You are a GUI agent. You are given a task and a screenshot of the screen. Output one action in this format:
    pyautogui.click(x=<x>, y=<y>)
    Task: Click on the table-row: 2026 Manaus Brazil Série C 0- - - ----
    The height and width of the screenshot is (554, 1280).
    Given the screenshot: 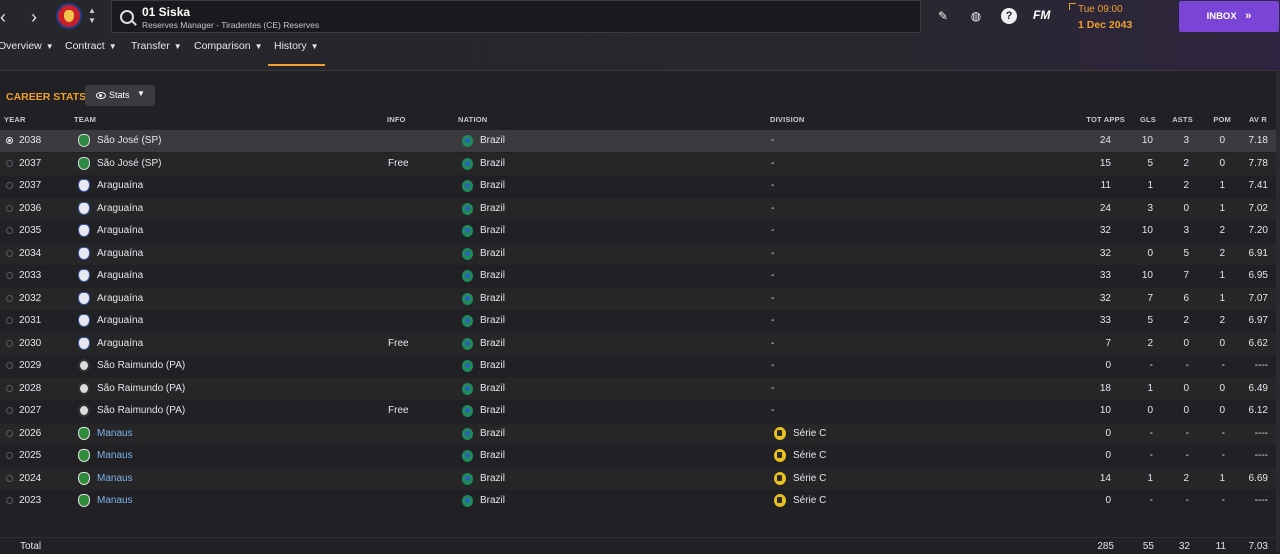 What is the action you would take?
    pyautogui.click(x=638, y=433)
    